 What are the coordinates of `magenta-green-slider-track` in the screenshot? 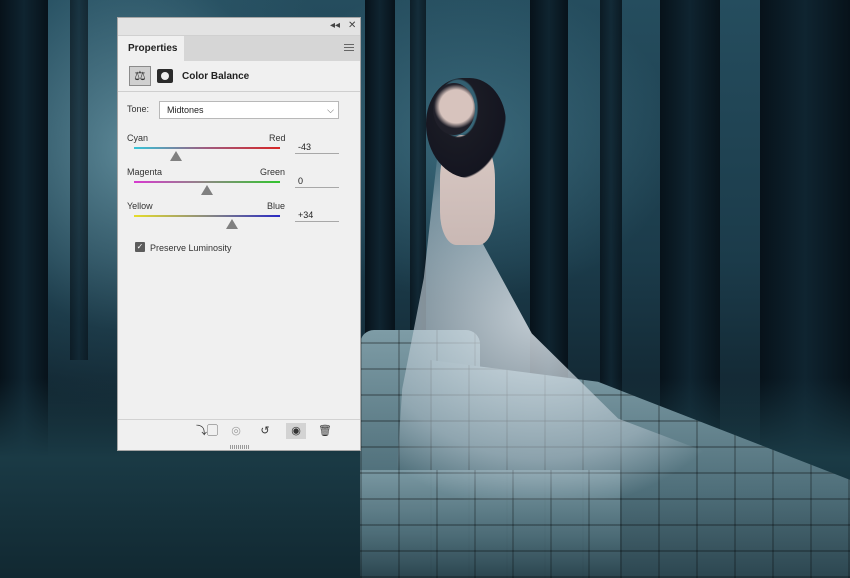 It's located at (207, 182).